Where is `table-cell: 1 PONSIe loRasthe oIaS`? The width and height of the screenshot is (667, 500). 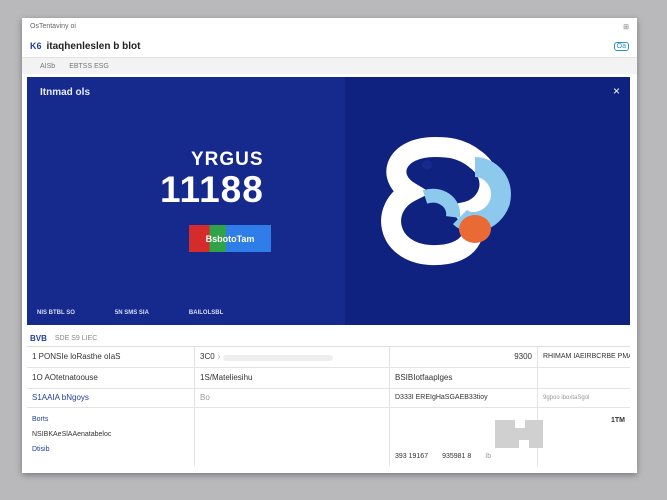
table-cell: 1 PONSIe loRasthe oIaS is located at coordinates (111, 357).